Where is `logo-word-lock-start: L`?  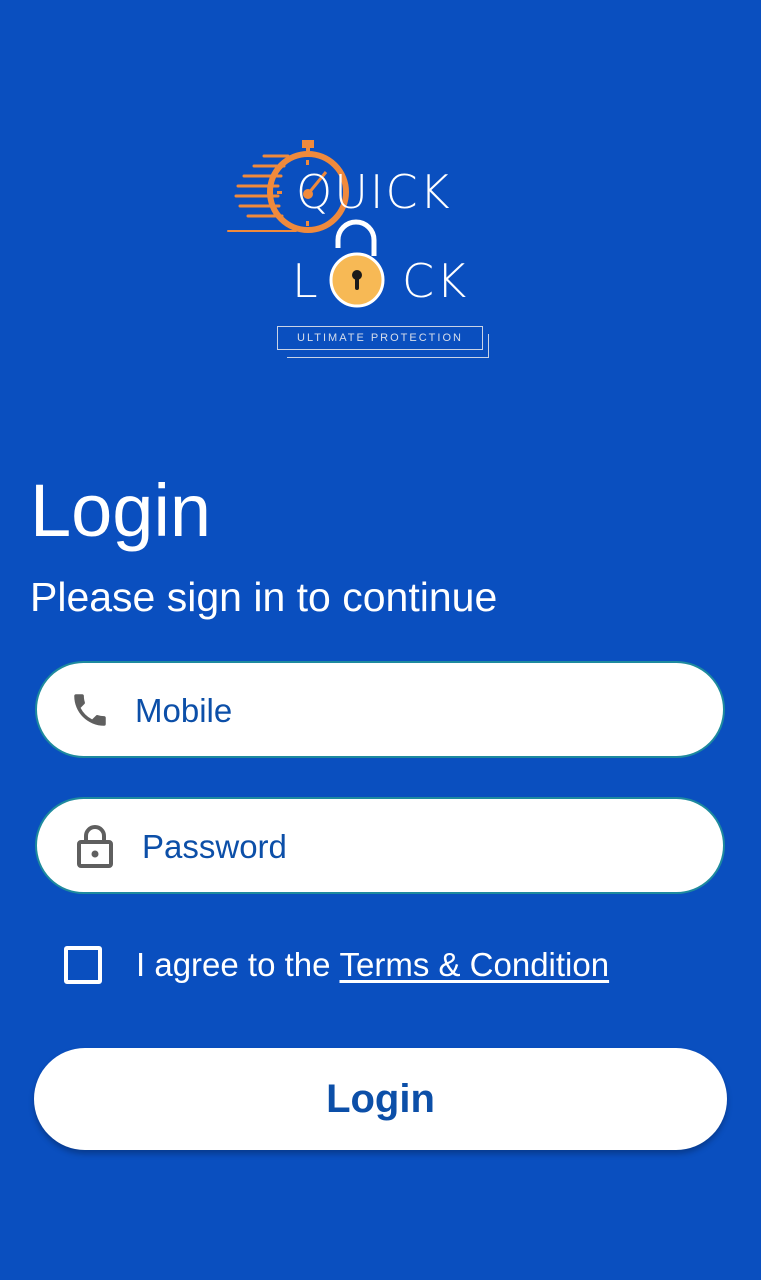
logo-word-lock-start: L is located at coordinates (306, 281).